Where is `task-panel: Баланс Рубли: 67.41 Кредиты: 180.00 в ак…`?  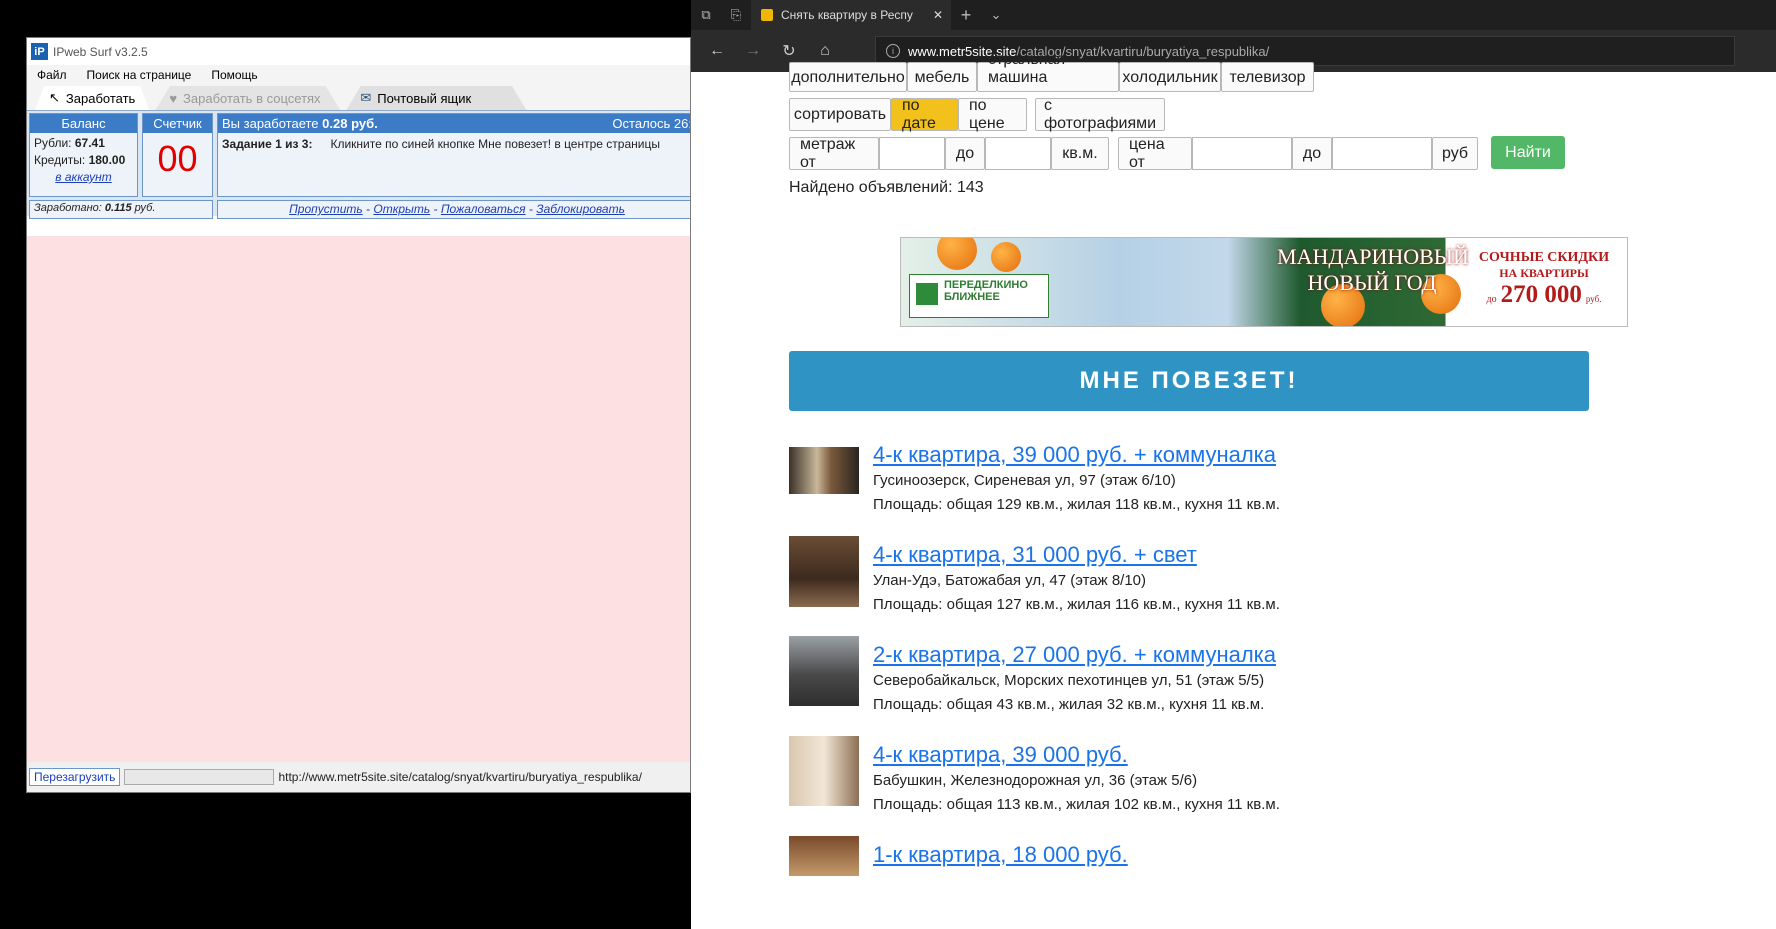
task-panel: Баланс Рубли: 67.41 Кредиты: 180.00 в ак… is located at coordinates (358, 165).